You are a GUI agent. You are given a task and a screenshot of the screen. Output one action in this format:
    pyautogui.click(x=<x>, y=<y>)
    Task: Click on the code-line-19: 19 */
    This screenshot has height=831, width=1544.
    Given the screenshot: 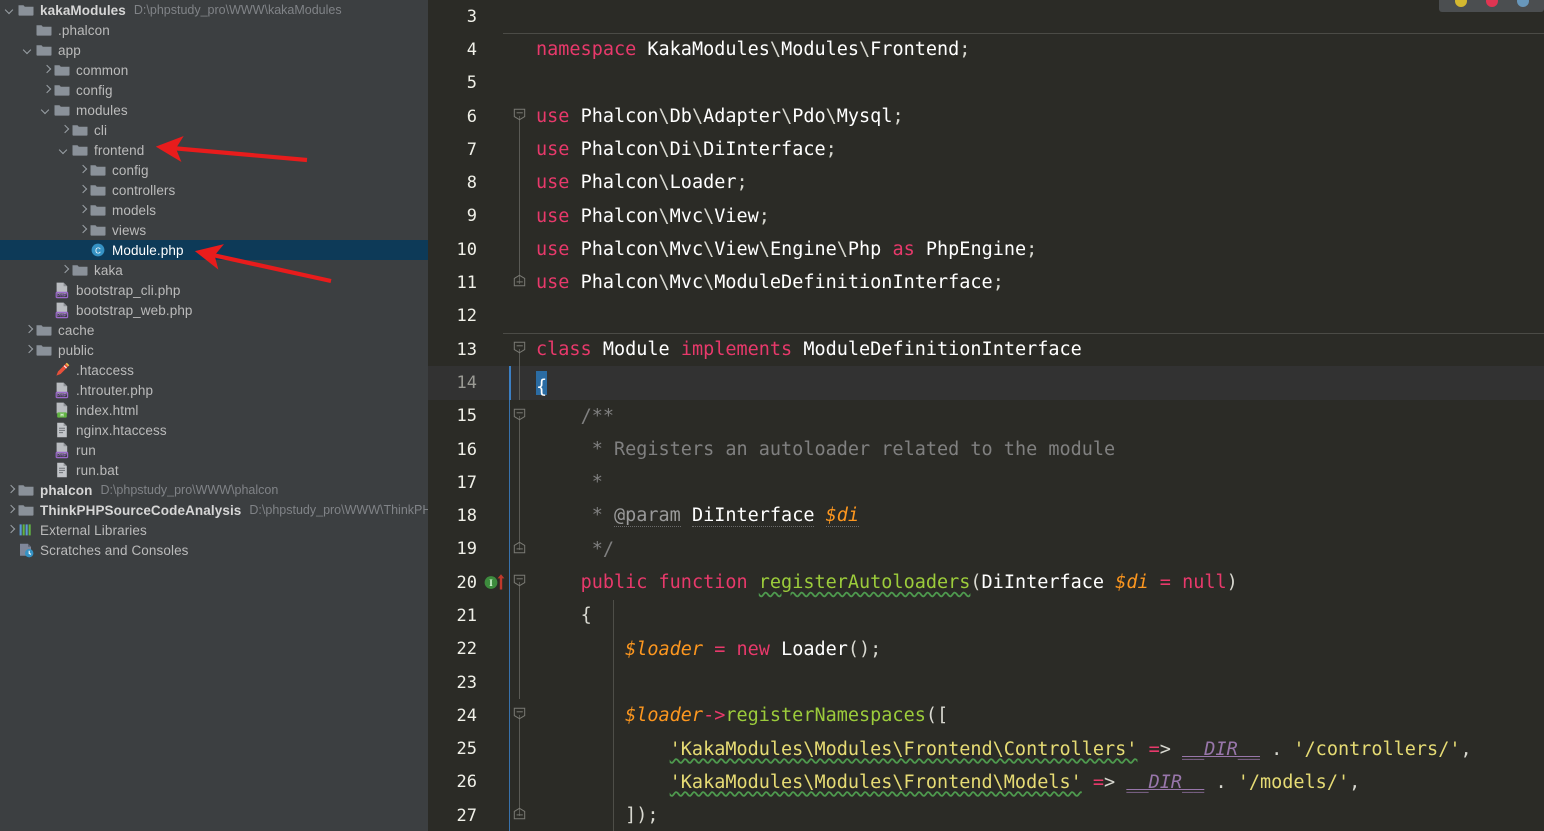 What is the action you would take?
    pyautogui.click(x=986, y=549)
    